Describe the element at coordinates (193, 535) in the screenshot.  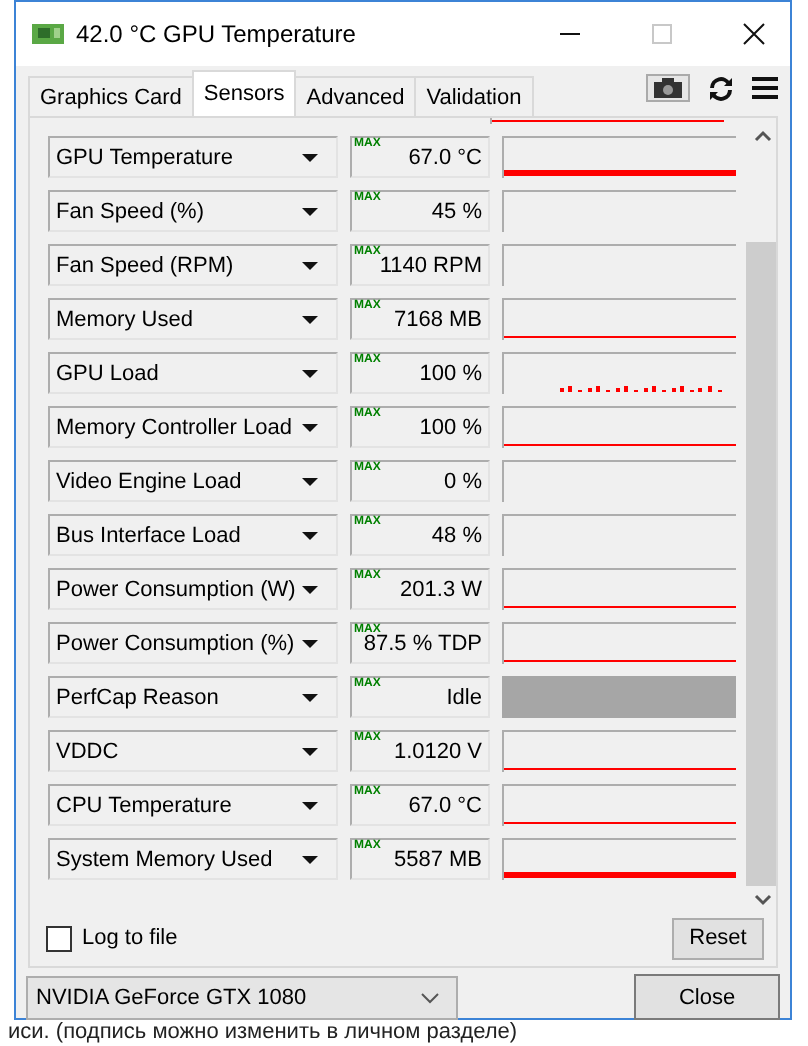
I see `sensor-dropdown: Bus Interface Load` at that location.